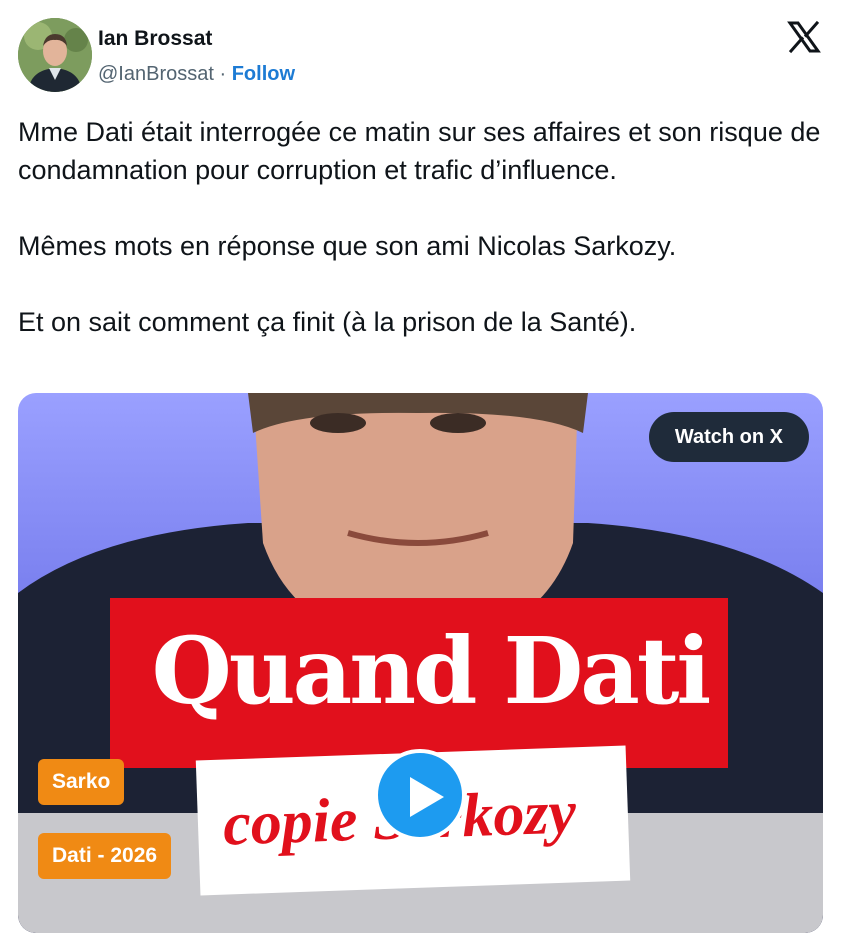  I want to click on watch-on-x-button: Watch on X, so click(728, 437).